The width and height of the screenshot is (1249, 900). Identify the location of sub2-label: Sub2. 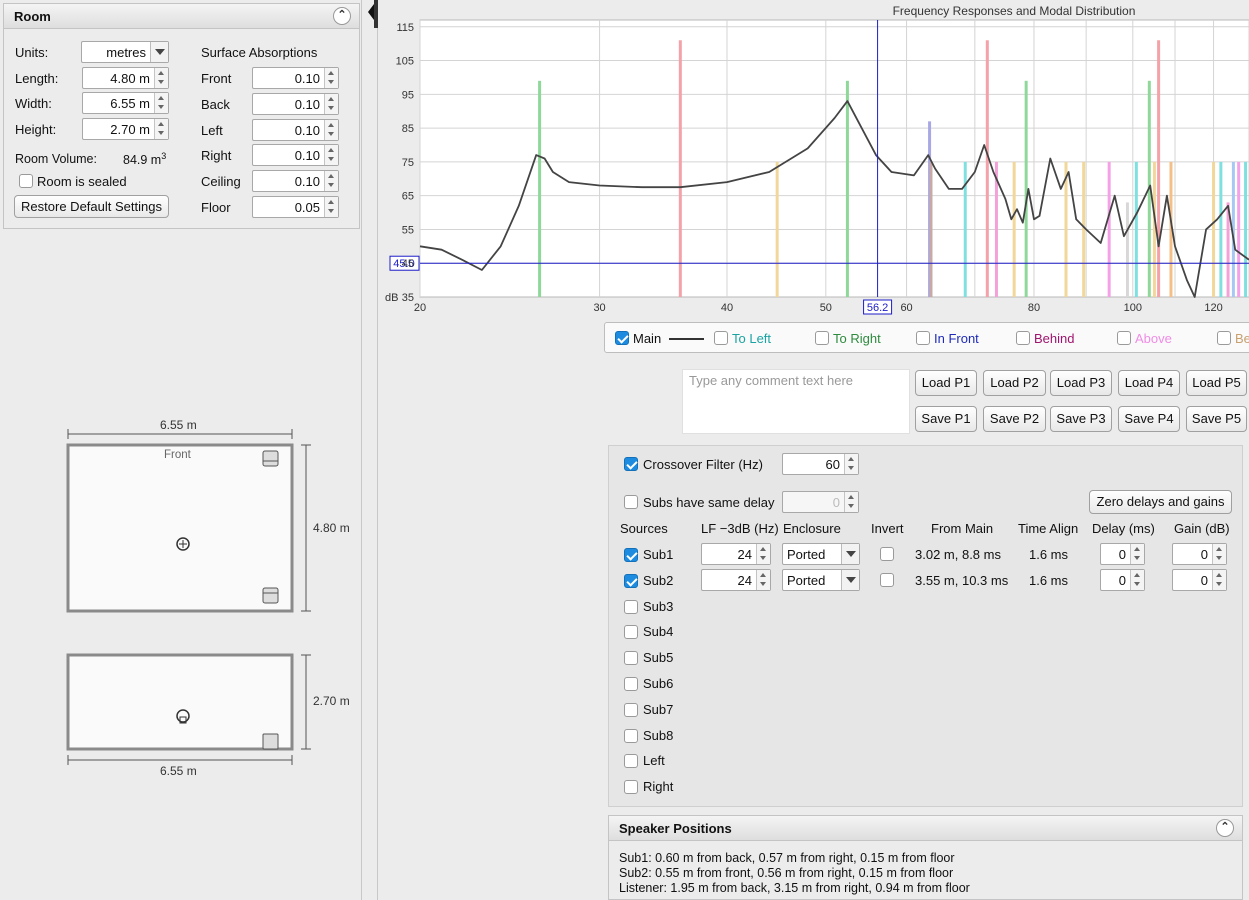
(658, 580).